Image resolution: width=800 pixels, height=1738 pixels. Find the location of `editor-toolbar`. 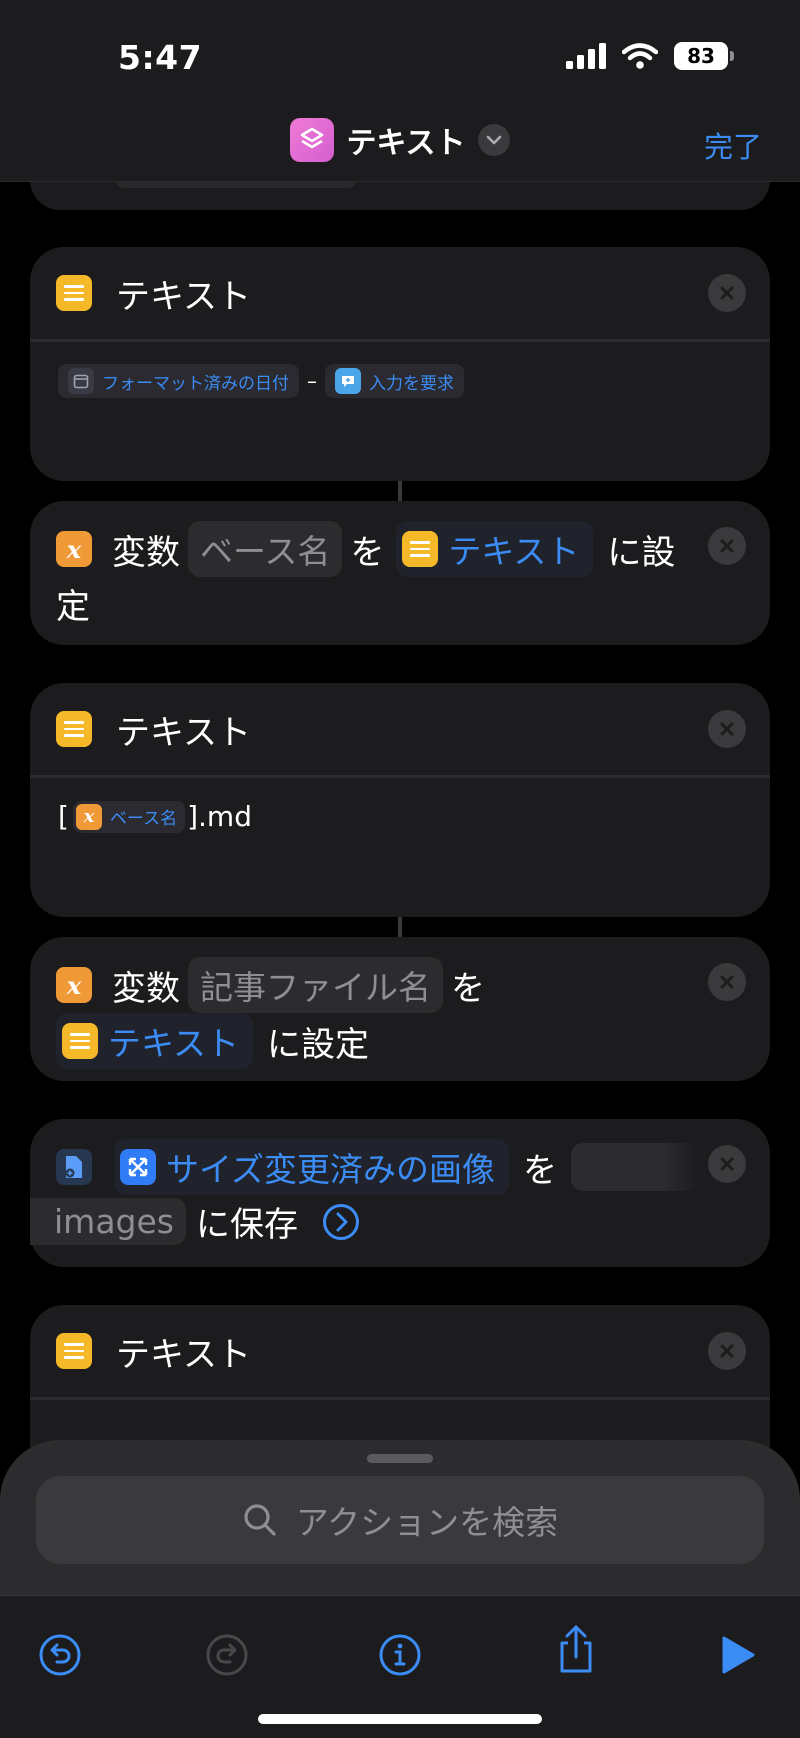

editor-toolbar is located at coordinates (400, 1666).